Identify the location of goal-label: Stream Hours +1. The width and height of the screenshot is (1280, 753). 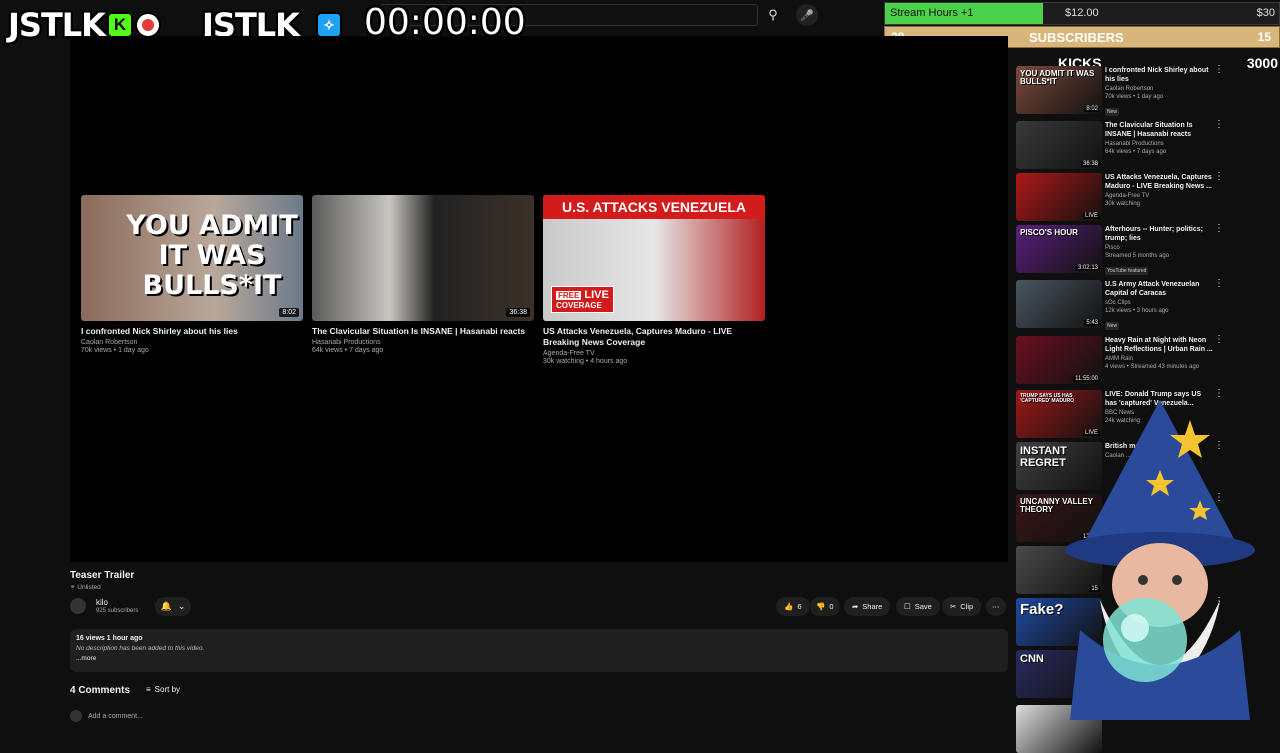
(932, 13).